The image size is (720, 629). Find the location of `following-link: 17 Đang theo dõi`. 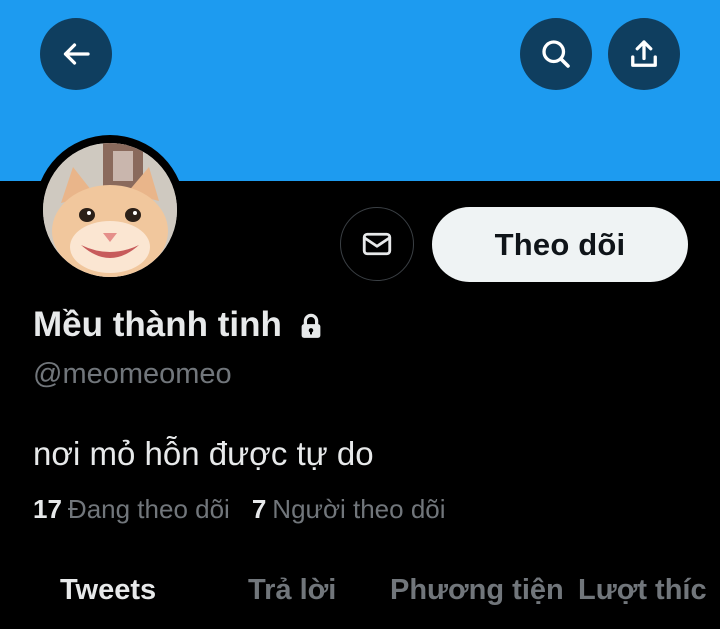

following-link: 17 Đang theo dõi is located at coordinates (131, 509).